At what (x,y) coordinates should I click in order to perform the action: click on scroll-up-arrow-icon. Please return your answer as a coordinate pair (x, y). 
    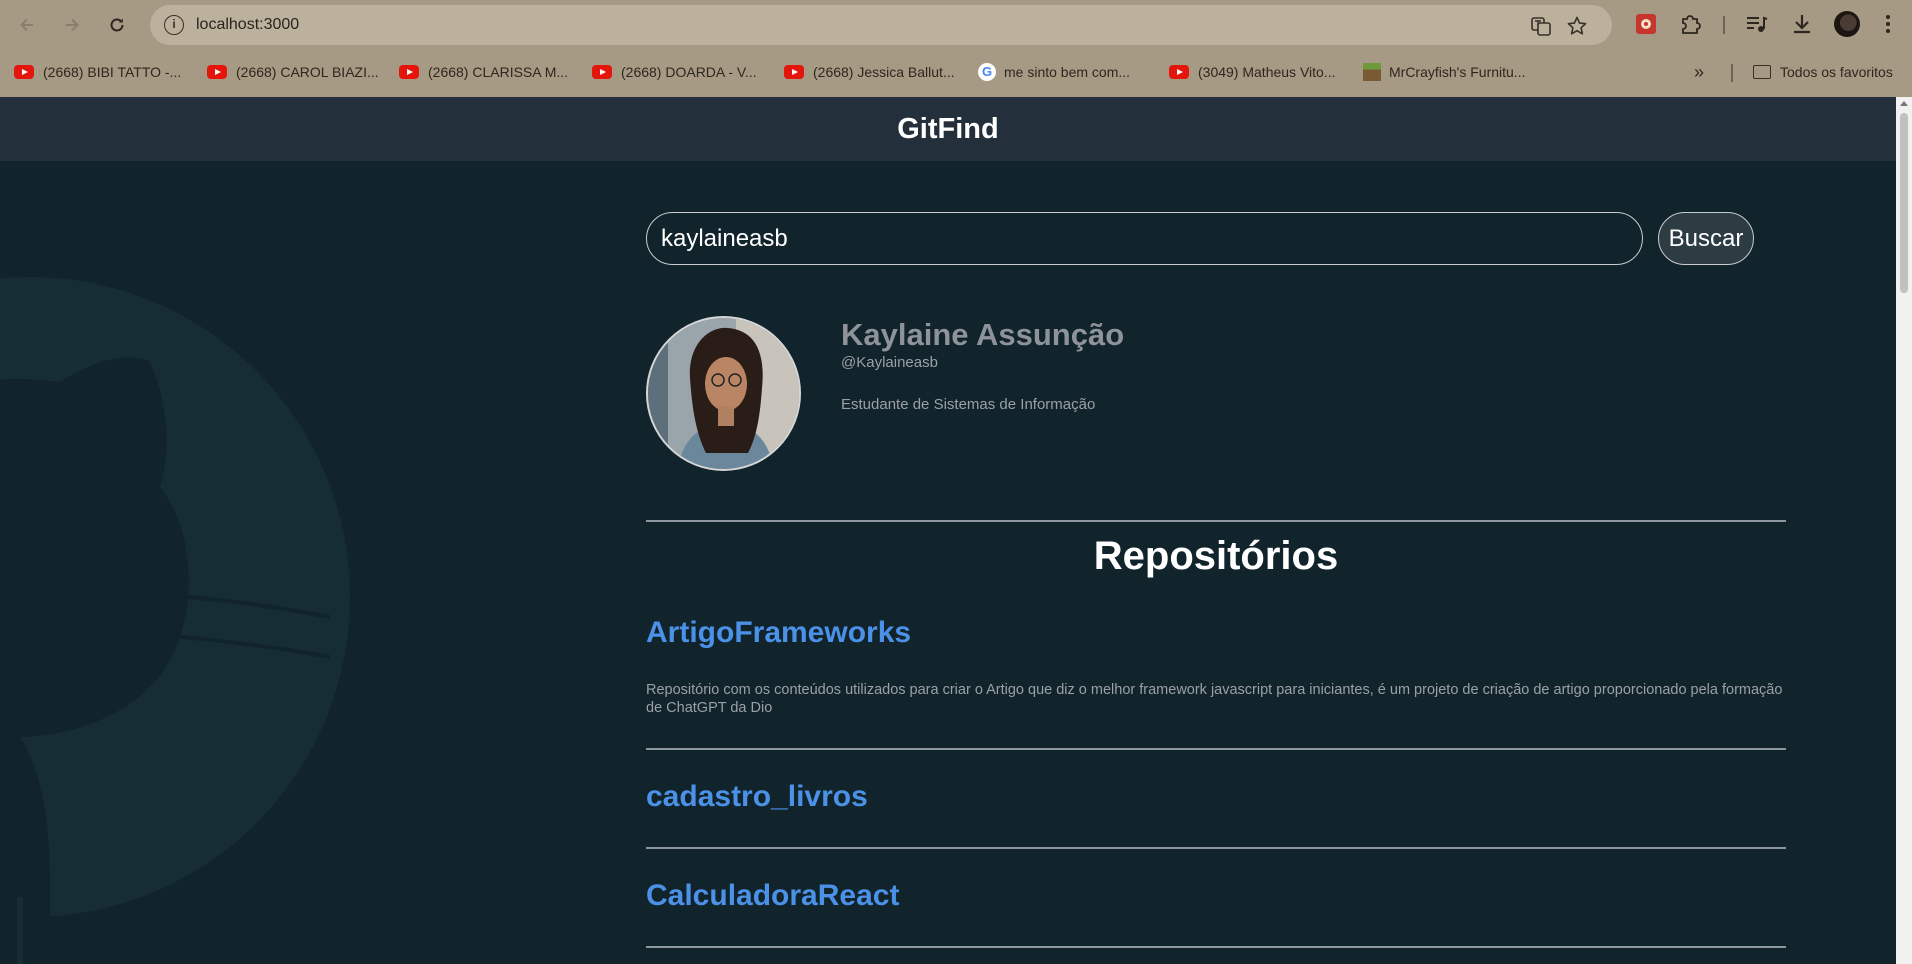
    Looking at the image, I should click on (1904, 103).